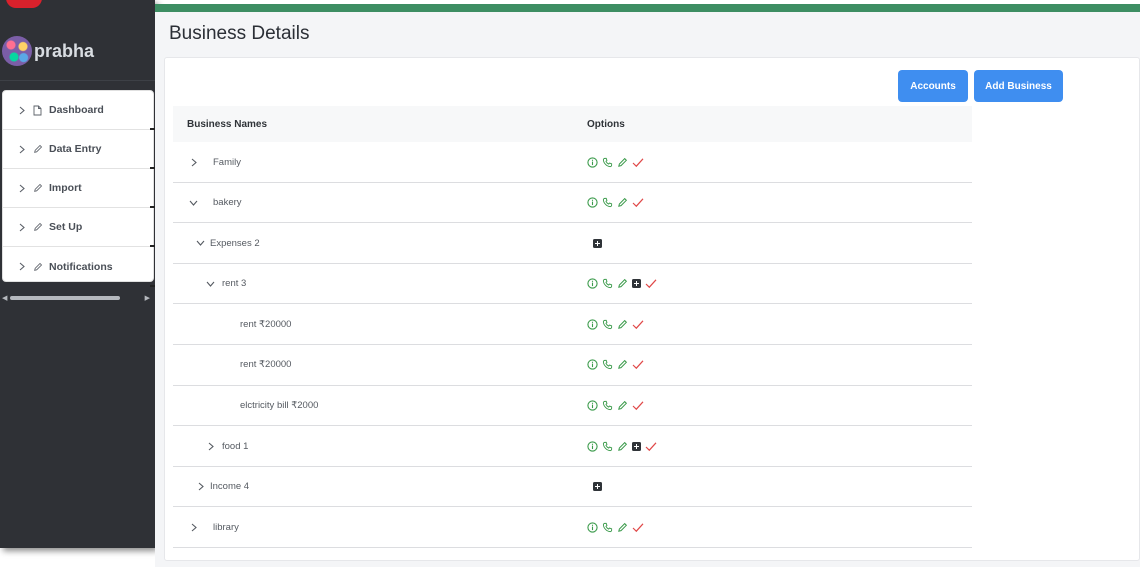  I want to click on table-row: elctricity bill ₹2000, so click(572, 406).